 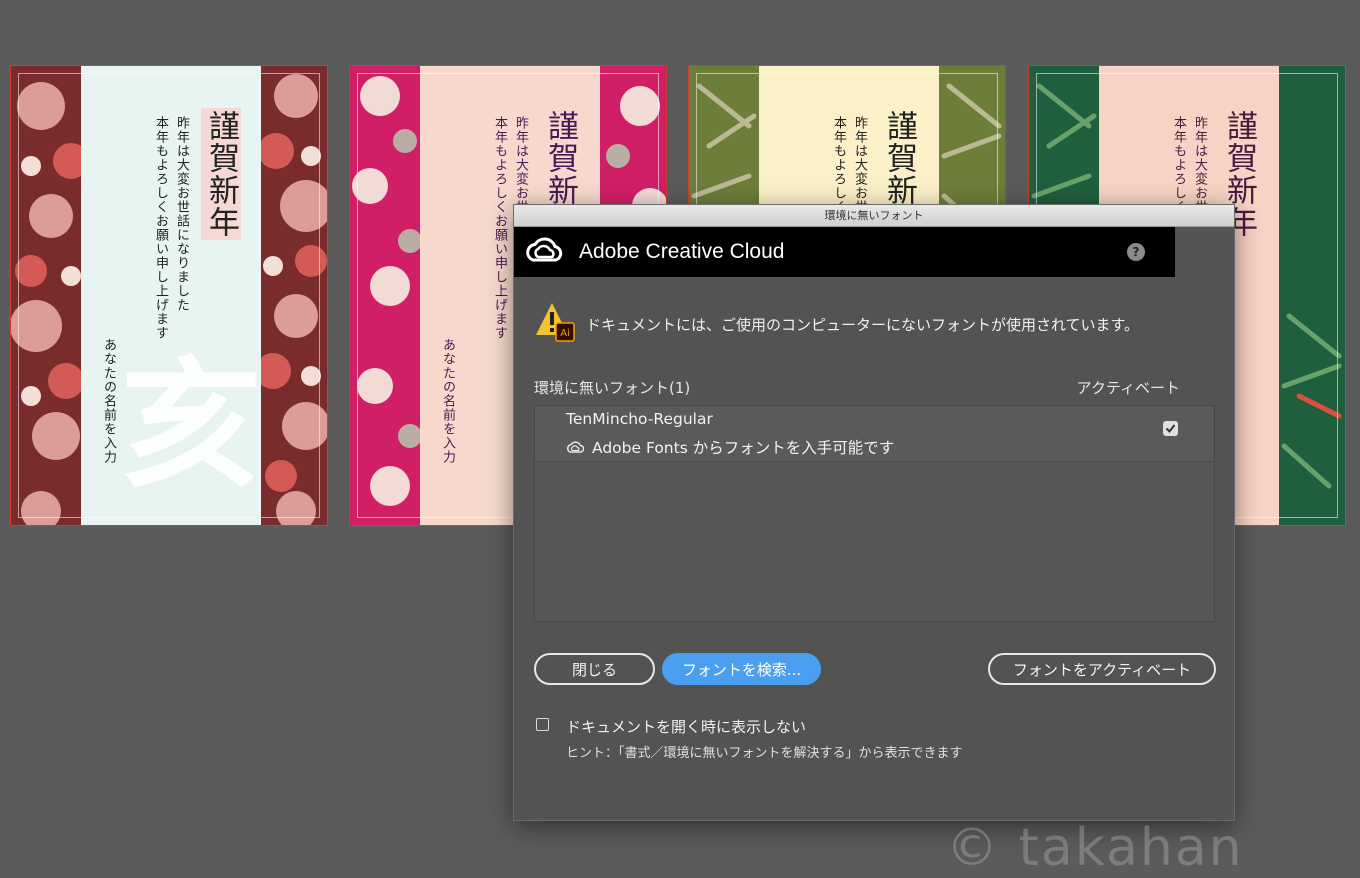 I want to click on creative-cloud-banner: Adobe Creative Cloud ?, so click(x=844, y=252).